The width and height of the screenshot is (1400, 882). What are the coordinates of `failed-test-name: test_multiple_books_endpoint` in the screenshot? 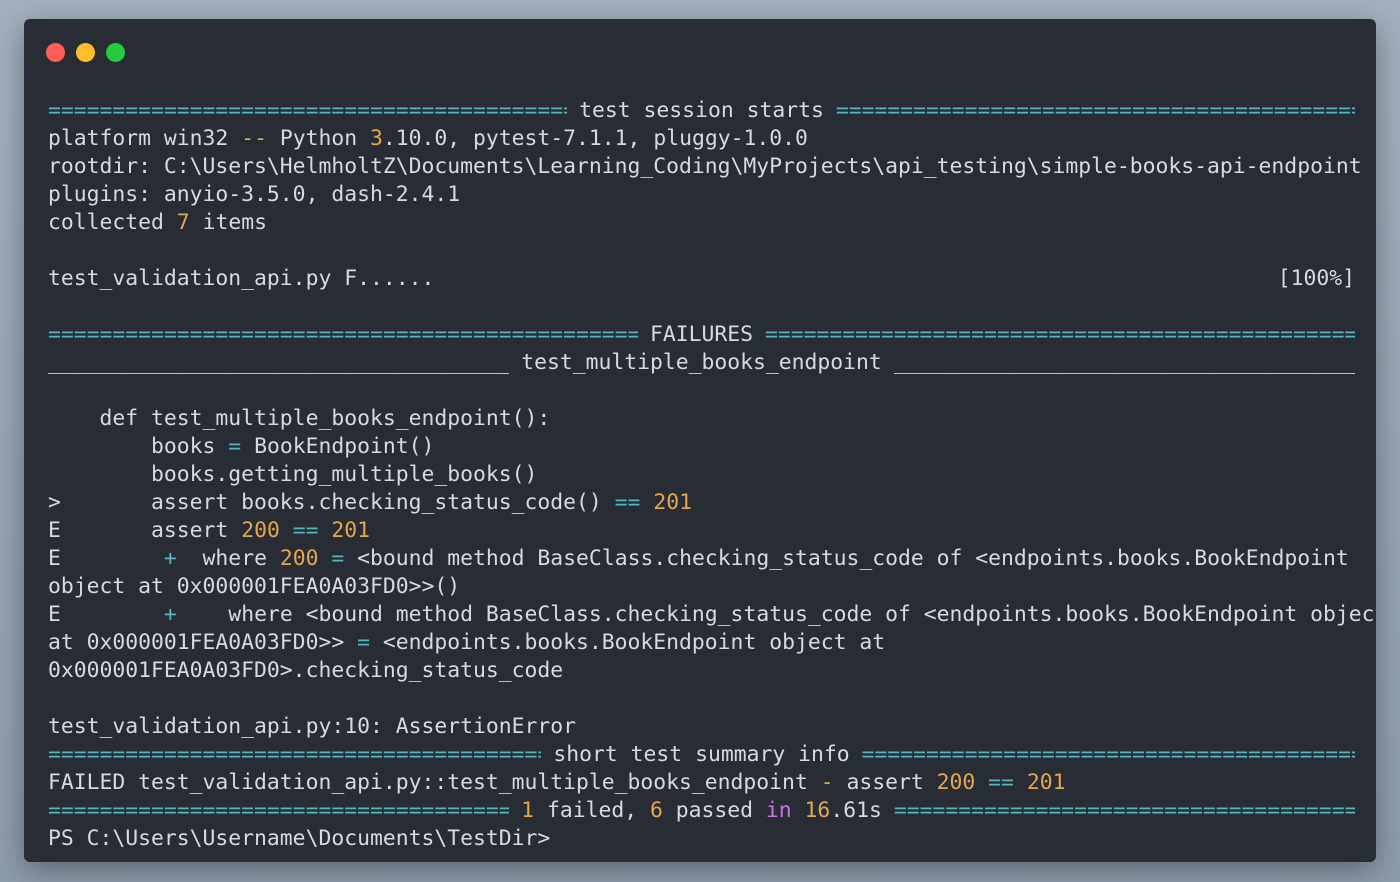 It's located at (701, 362).